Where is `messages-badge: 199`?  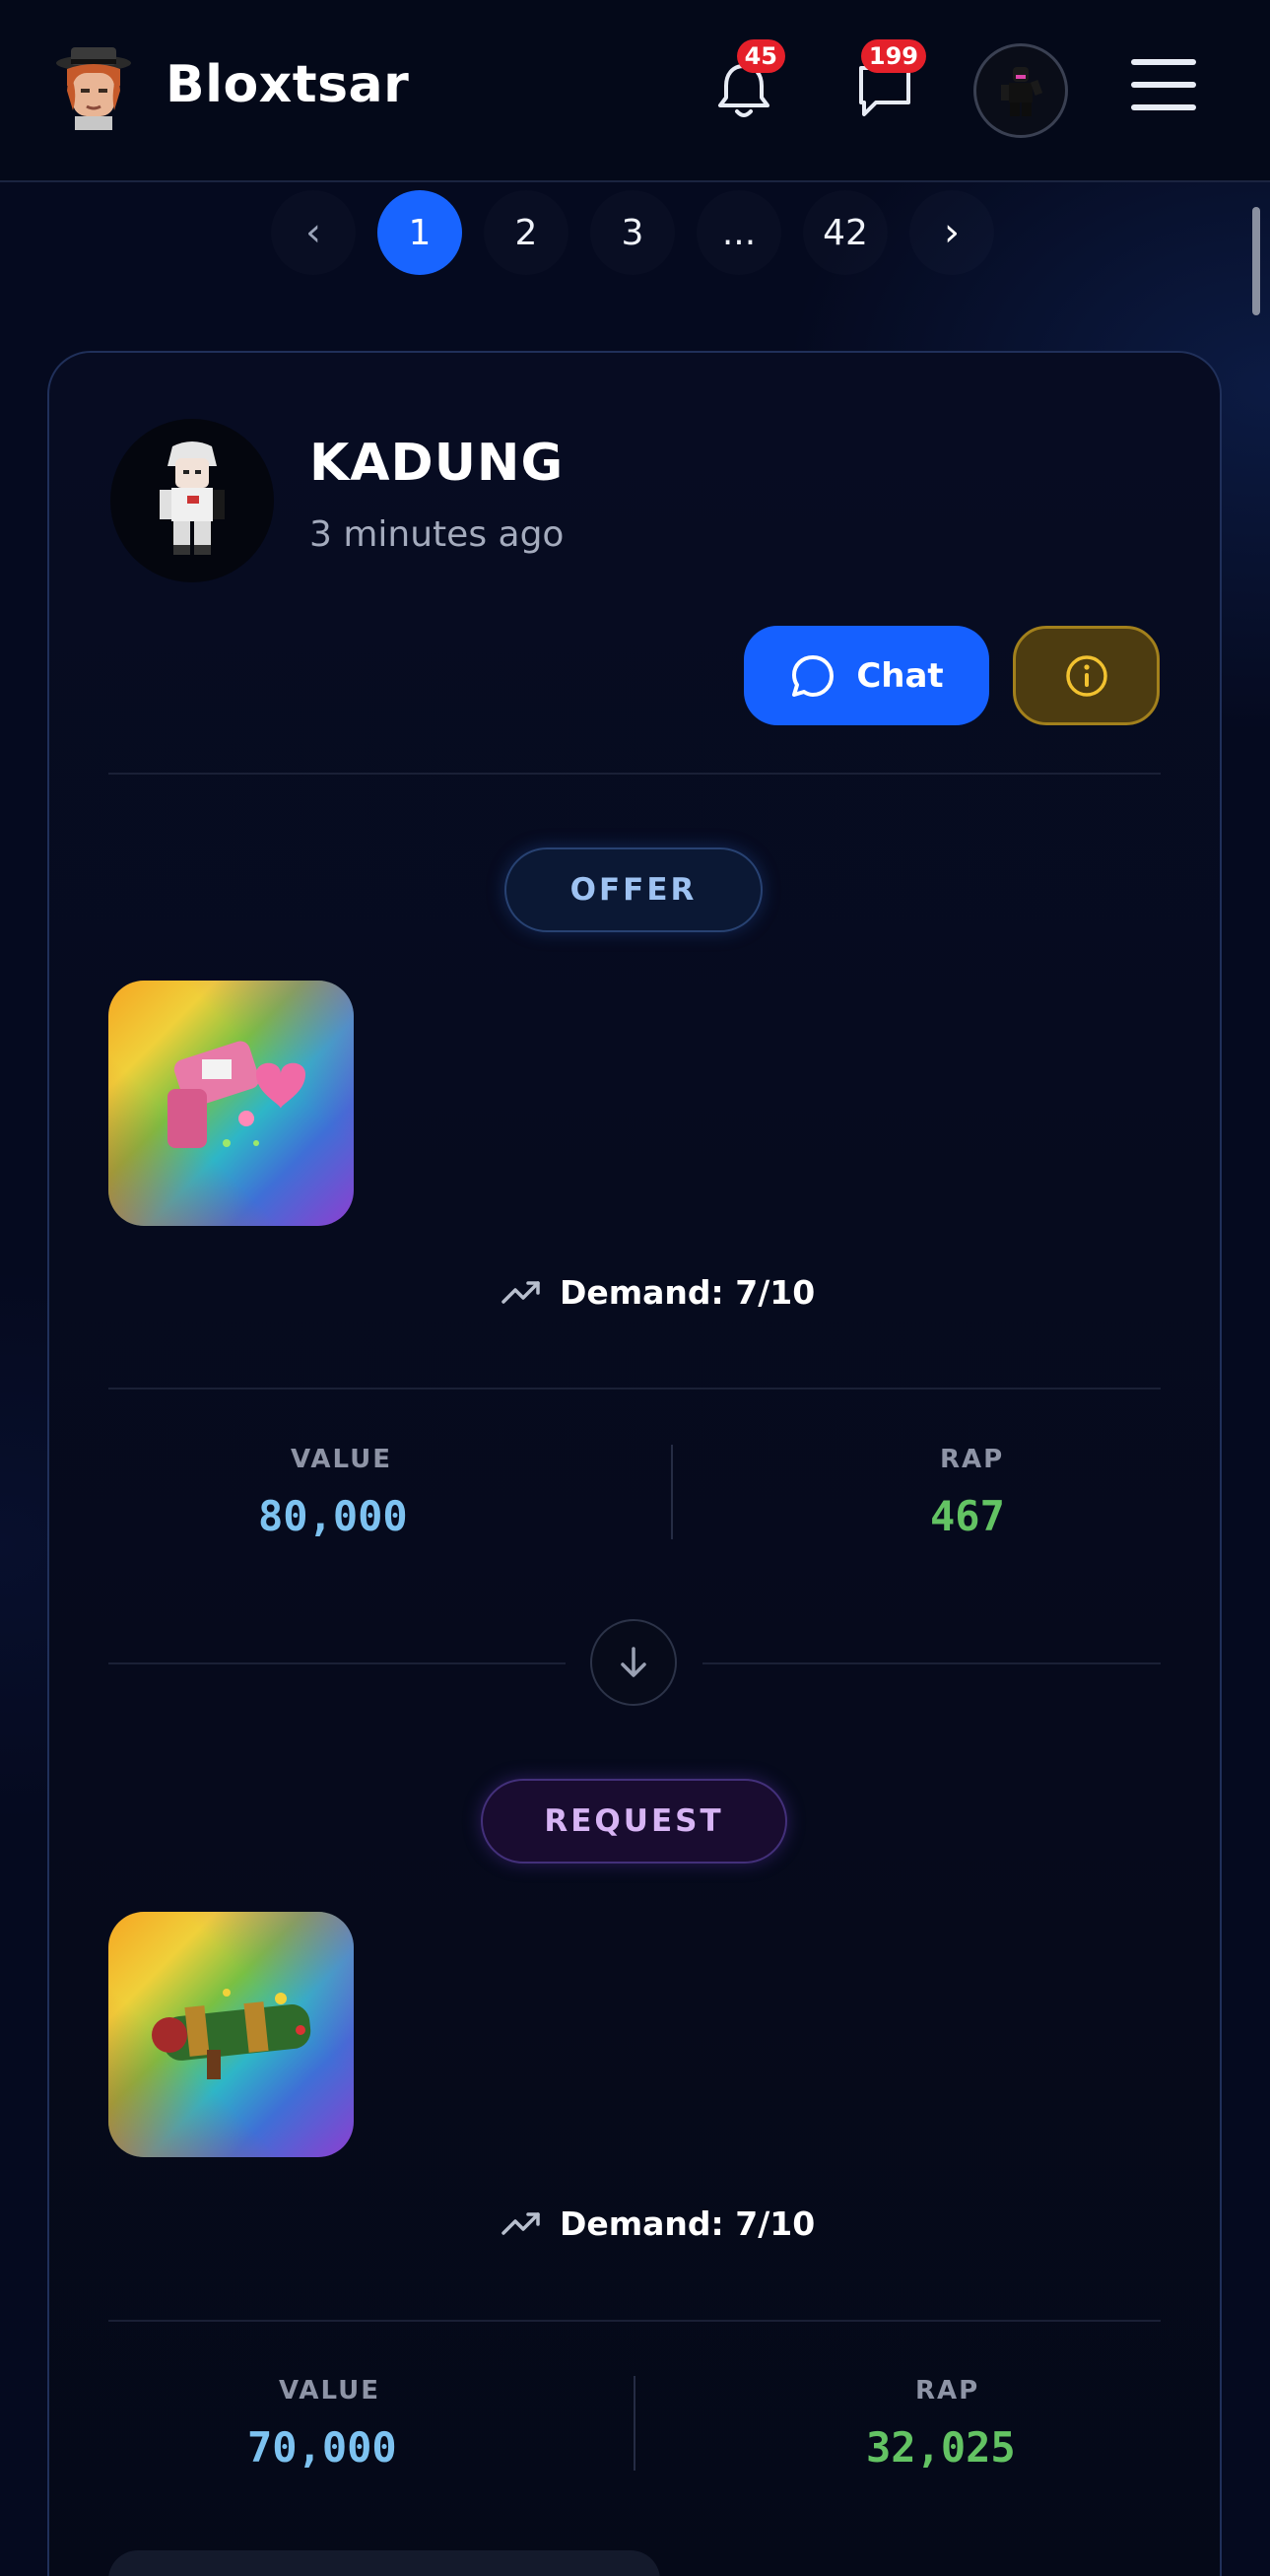
messages-badge: 199 is located at coordinates (893, 56).